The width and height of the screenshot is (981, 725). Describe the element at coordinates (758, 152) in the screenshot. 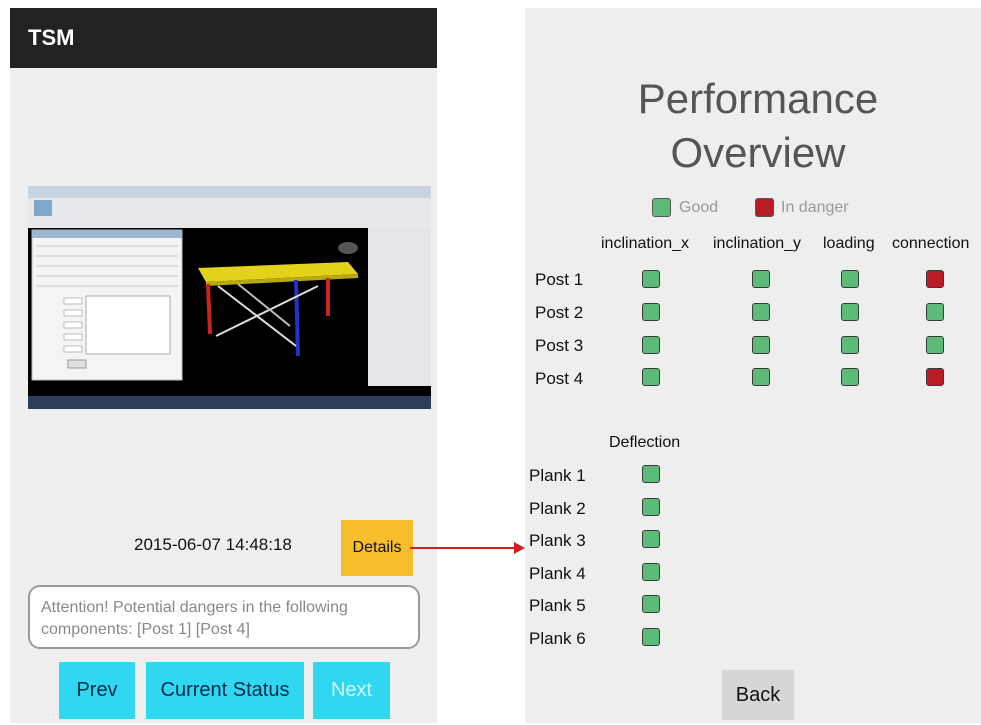

I see `title-line-2: Overview` at that location.